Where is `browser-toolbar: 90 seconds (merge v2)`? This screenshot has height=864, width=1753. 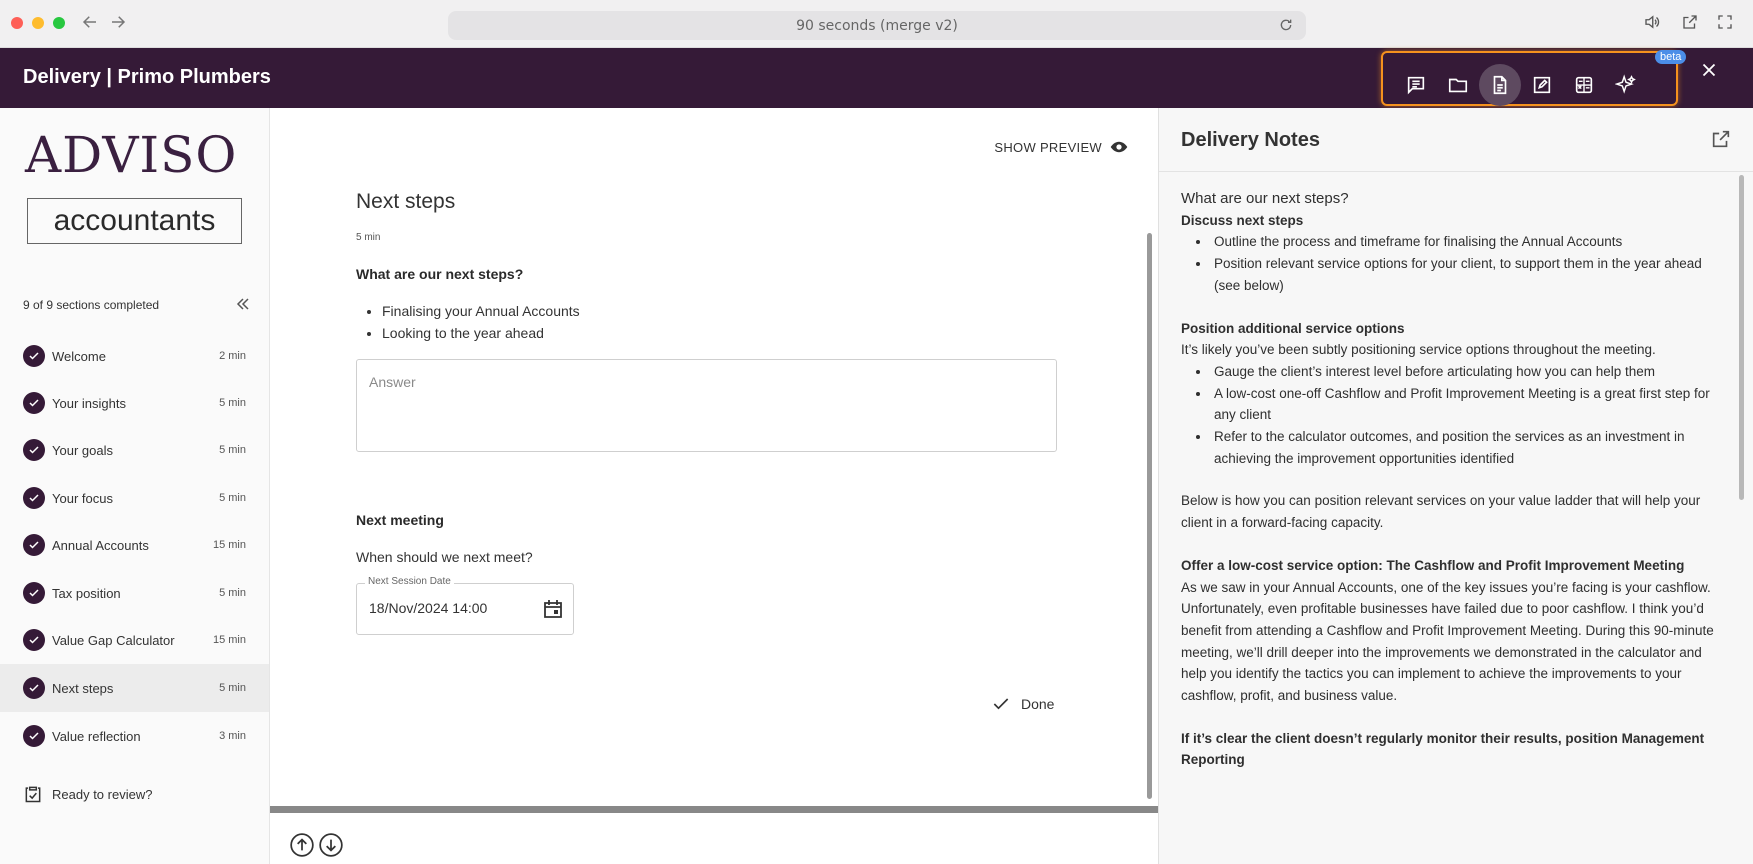 browser-toolbar: 90 seconds (merge v2) is located at coordinates (876, 24).